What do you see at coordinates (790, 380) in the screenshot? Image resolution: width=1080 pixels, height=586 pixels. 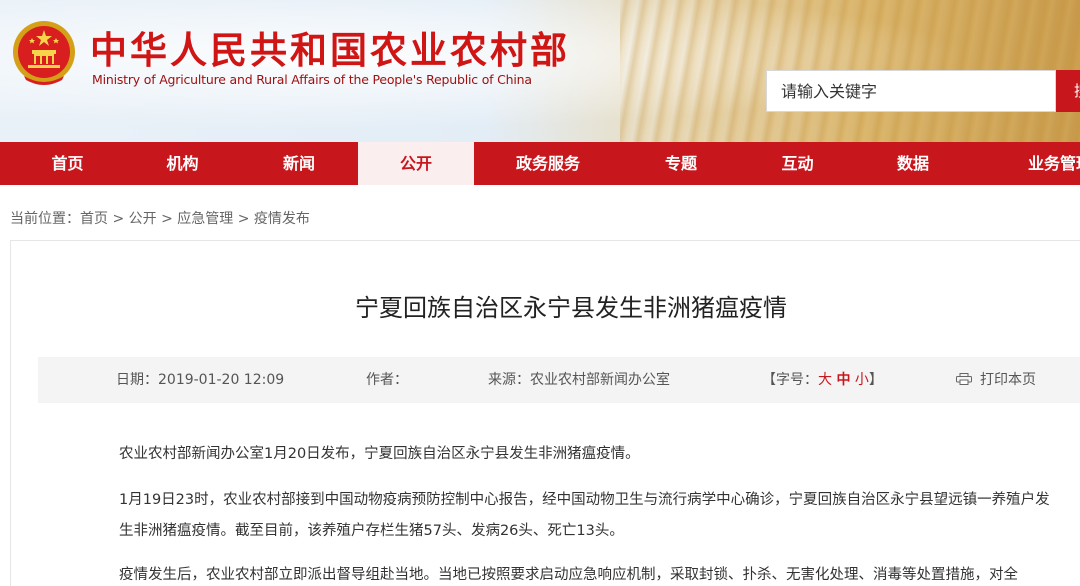 I see `font-size-prefix: 【字号：` at bounding box center [790, 380].